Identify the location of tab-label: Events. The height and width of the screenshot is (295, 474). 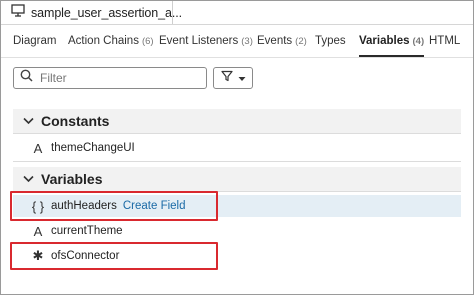
(275, 41).